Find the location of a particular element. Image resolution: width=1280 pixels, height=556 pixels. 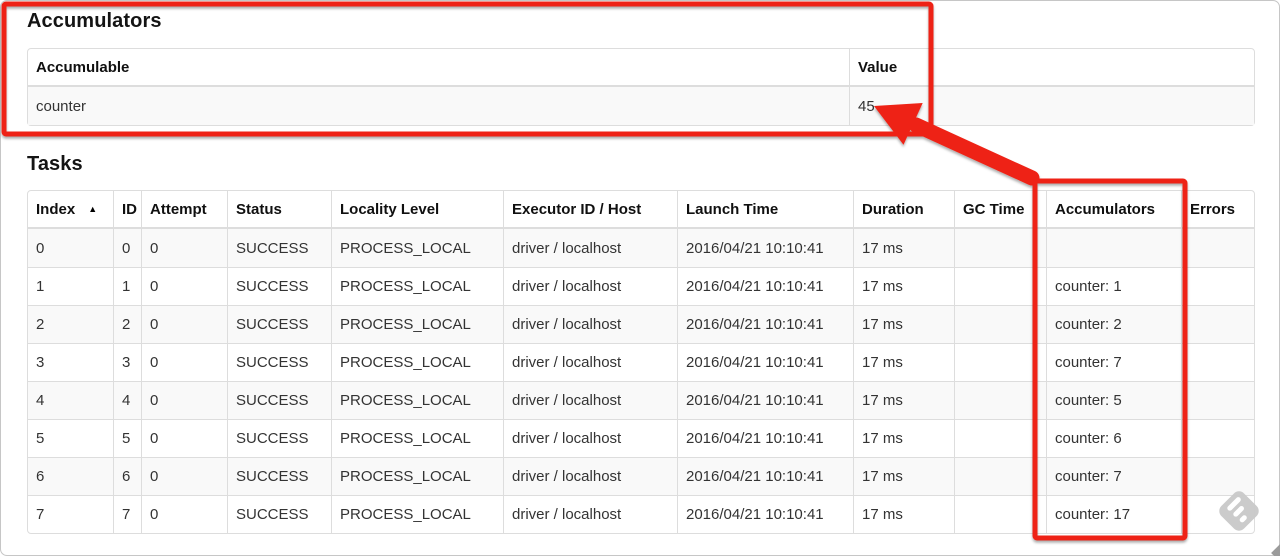

tasks-table-cell-id: 3 is located at coordinates (127, 362).